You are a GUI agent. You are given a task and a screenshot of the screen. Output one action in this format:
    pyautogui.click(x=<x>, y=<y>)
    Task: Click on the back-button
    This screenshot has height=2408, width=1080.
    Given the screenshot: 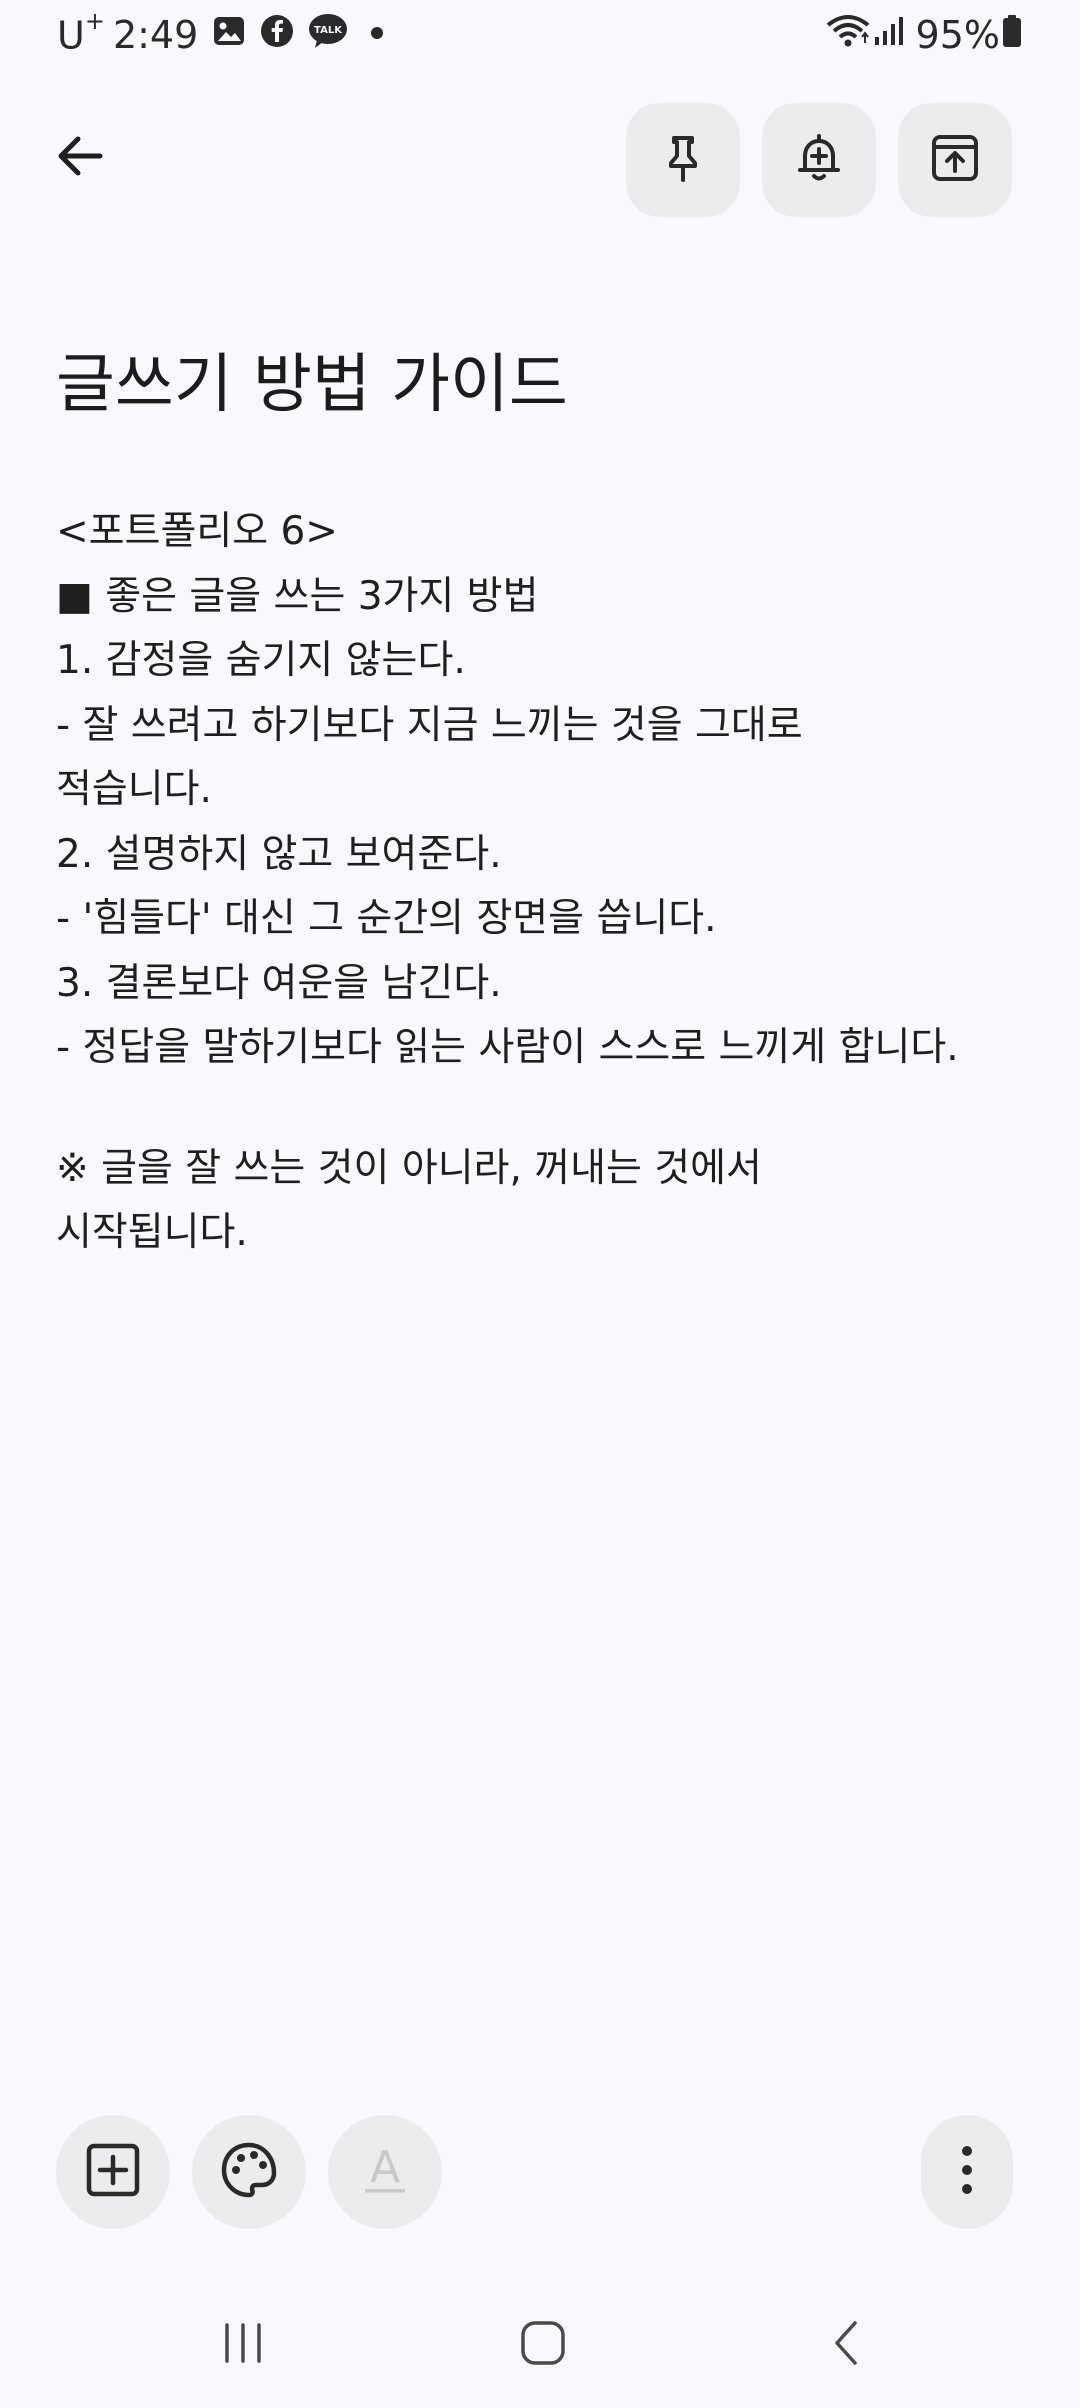 What is the action you would take?
    pyautogui.click(x=80, y=158)
    